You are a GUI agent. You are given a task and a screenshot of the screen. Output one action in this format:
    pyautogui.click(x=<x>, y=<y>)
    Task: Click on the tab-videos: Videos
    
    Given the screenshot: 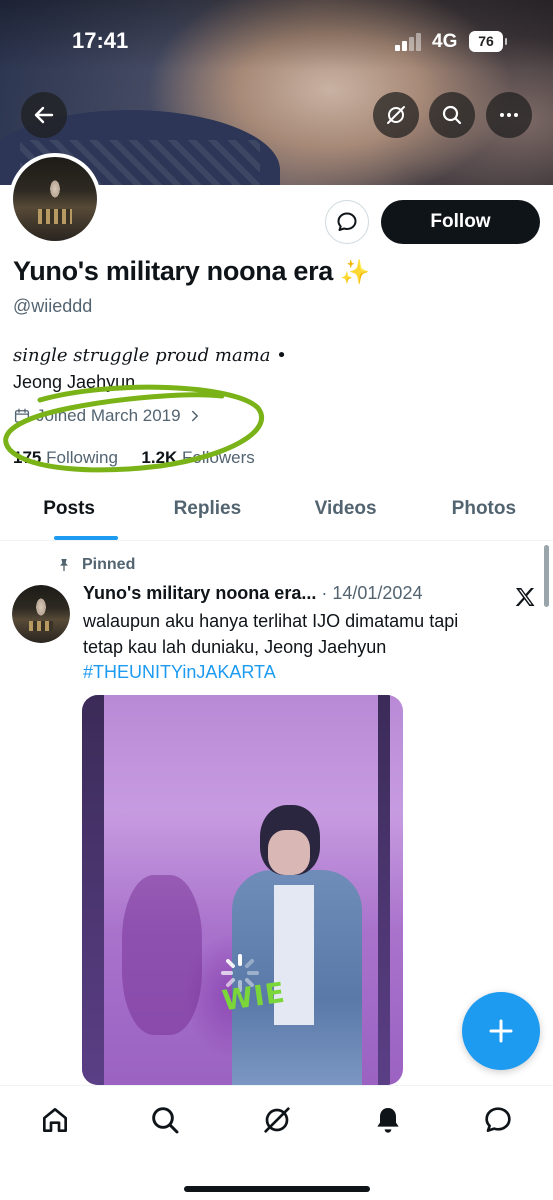 What is the action you would take?
    pyautogui.click(x=346, y=514)
    